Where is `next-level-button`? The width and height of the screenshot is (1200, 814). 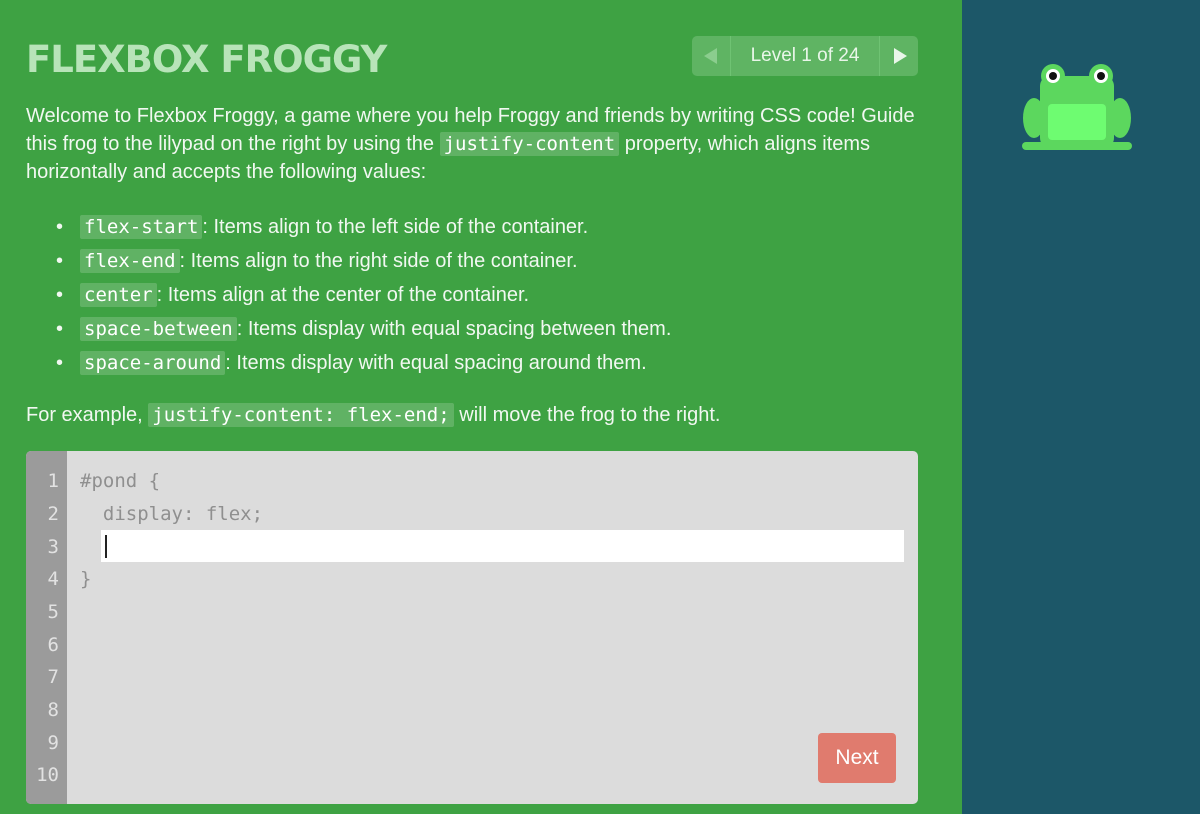 next-level-button is located at coordinates (898, 56).